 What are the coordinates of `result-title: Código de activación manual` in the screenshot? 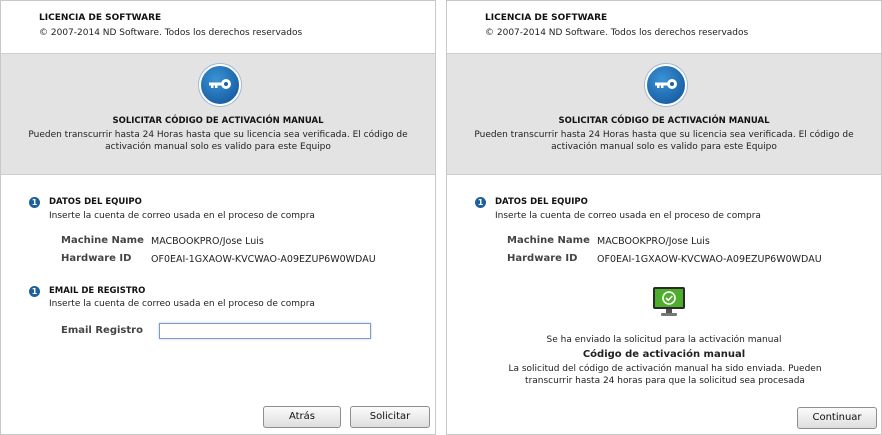 It's located at (664, 354).